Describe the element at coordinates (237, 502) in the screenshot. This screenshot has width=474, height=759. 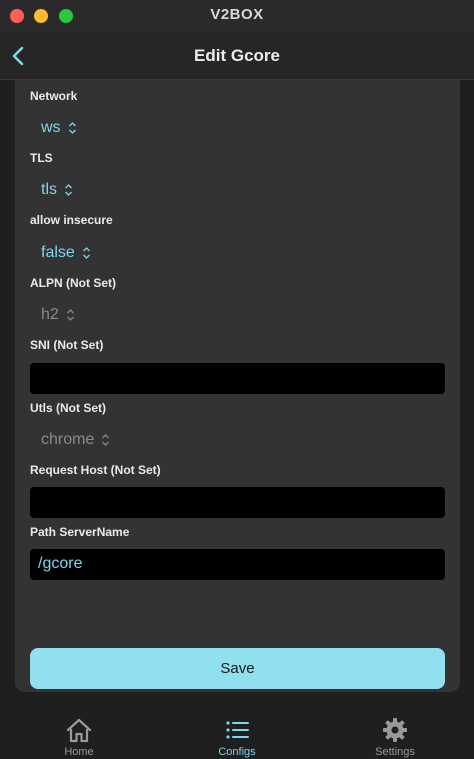
I see `request-host-field` at that location.